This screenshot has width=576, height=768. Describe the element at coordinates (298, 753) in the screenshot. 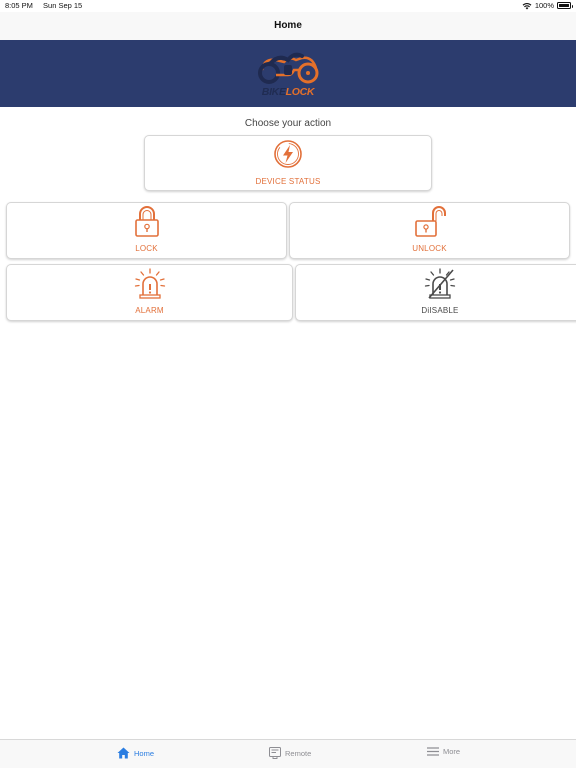

I see `tab-remote-label: Remote` at that location.